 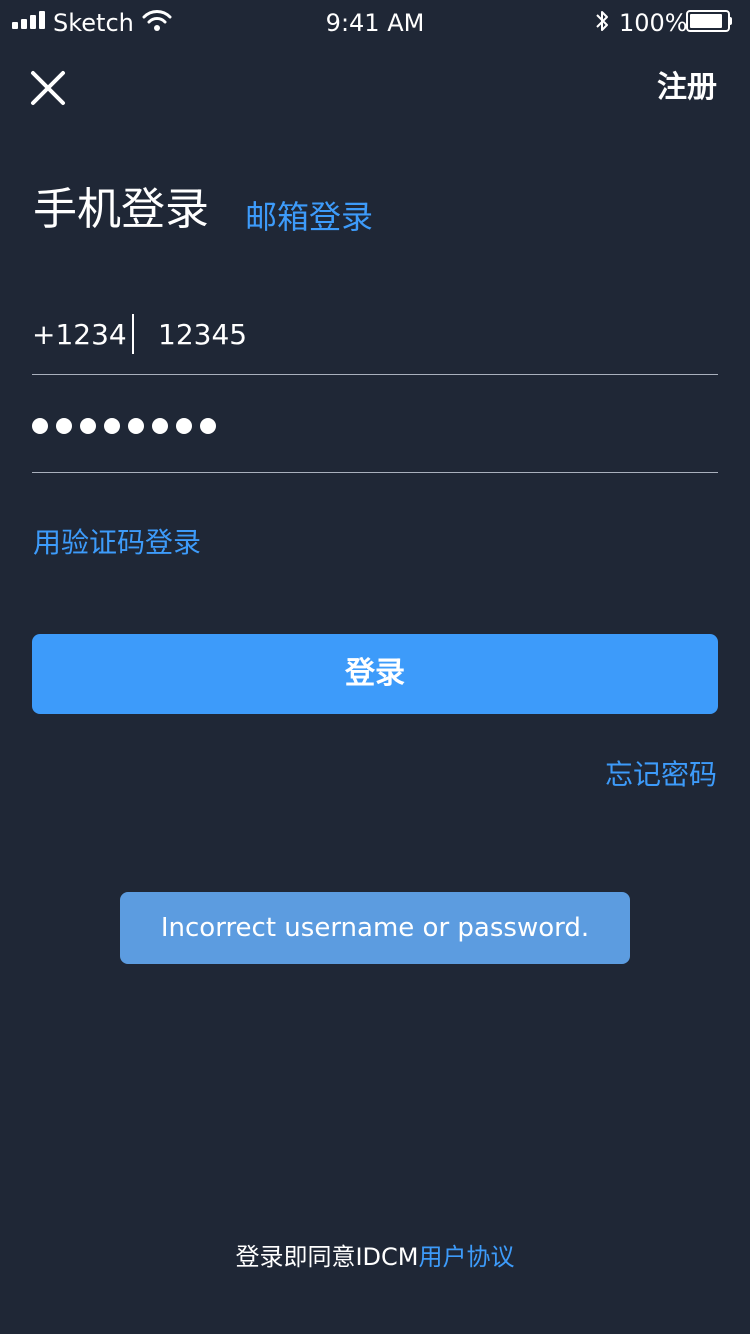 What do you see at coordinates (375, 928) in the screenshot?
I see `error-toast: Incorrect username or password.` at bounding box center [375, 928].